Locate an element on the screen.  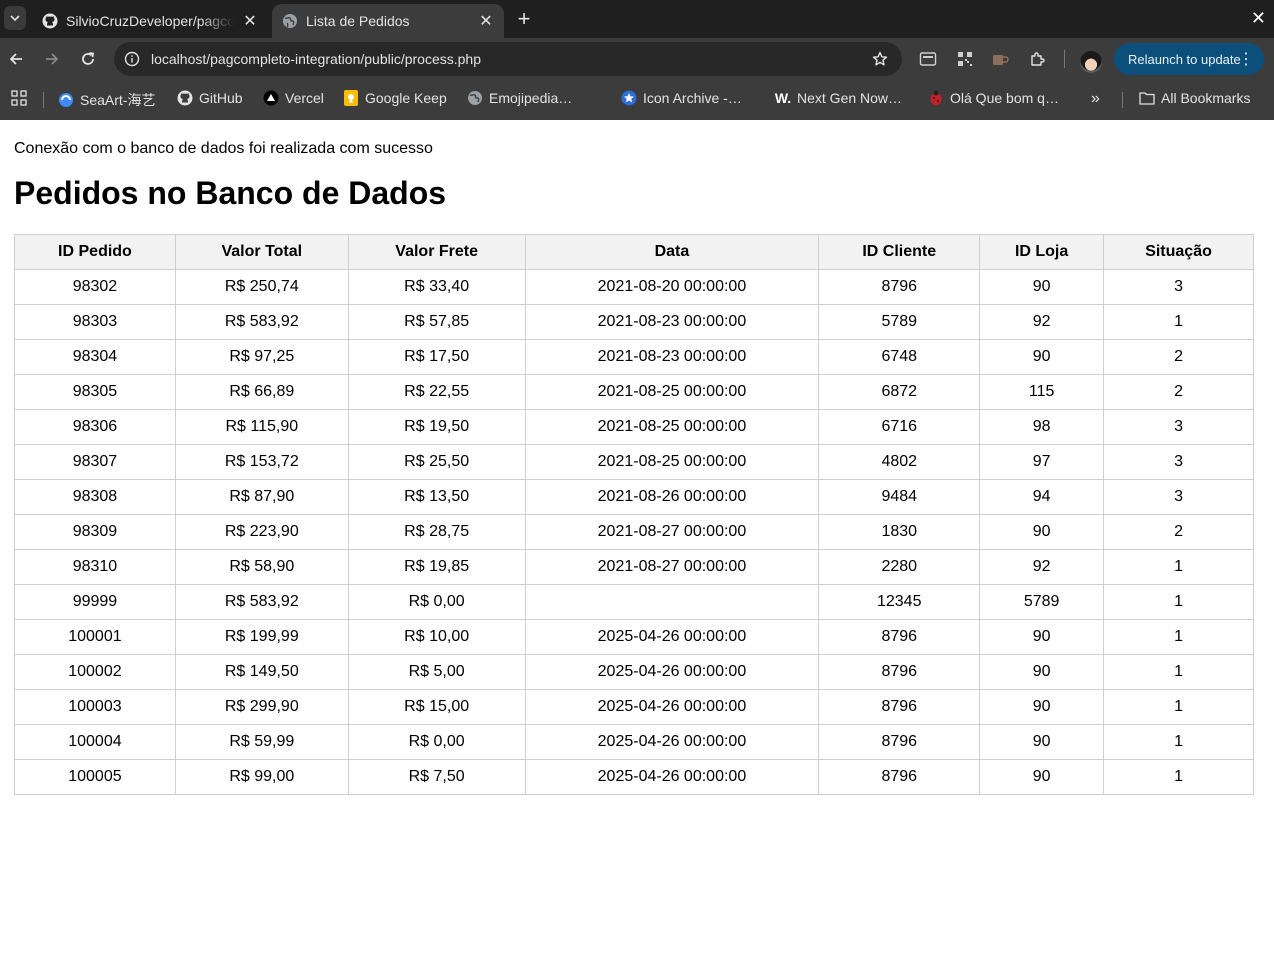
cell-id-cliente: 2280 is located at coordinates (899, 567).